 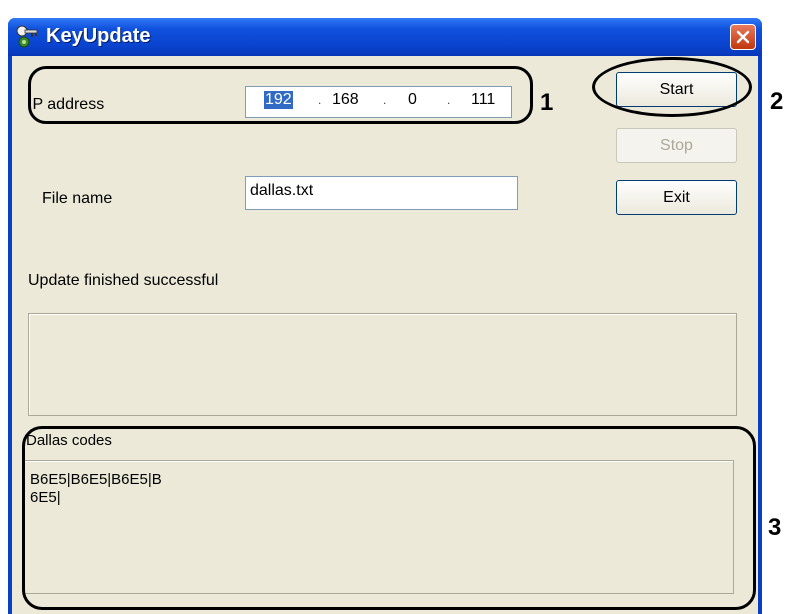 I want to click on annotation-number-2: 2, so click(x=777, y=101).